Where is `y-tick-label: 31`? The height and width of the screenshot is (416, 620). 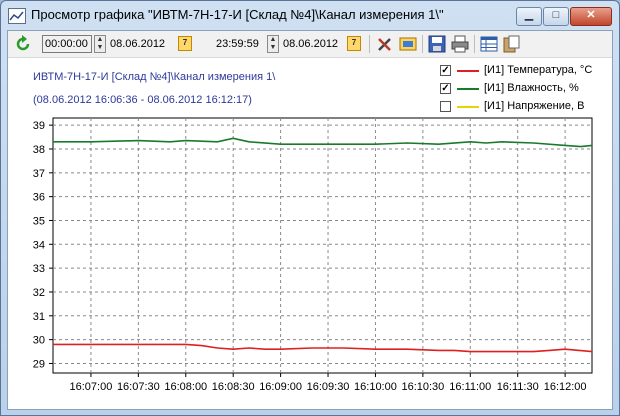 y-tick-label: 31 is located at coordinates (39, 317).